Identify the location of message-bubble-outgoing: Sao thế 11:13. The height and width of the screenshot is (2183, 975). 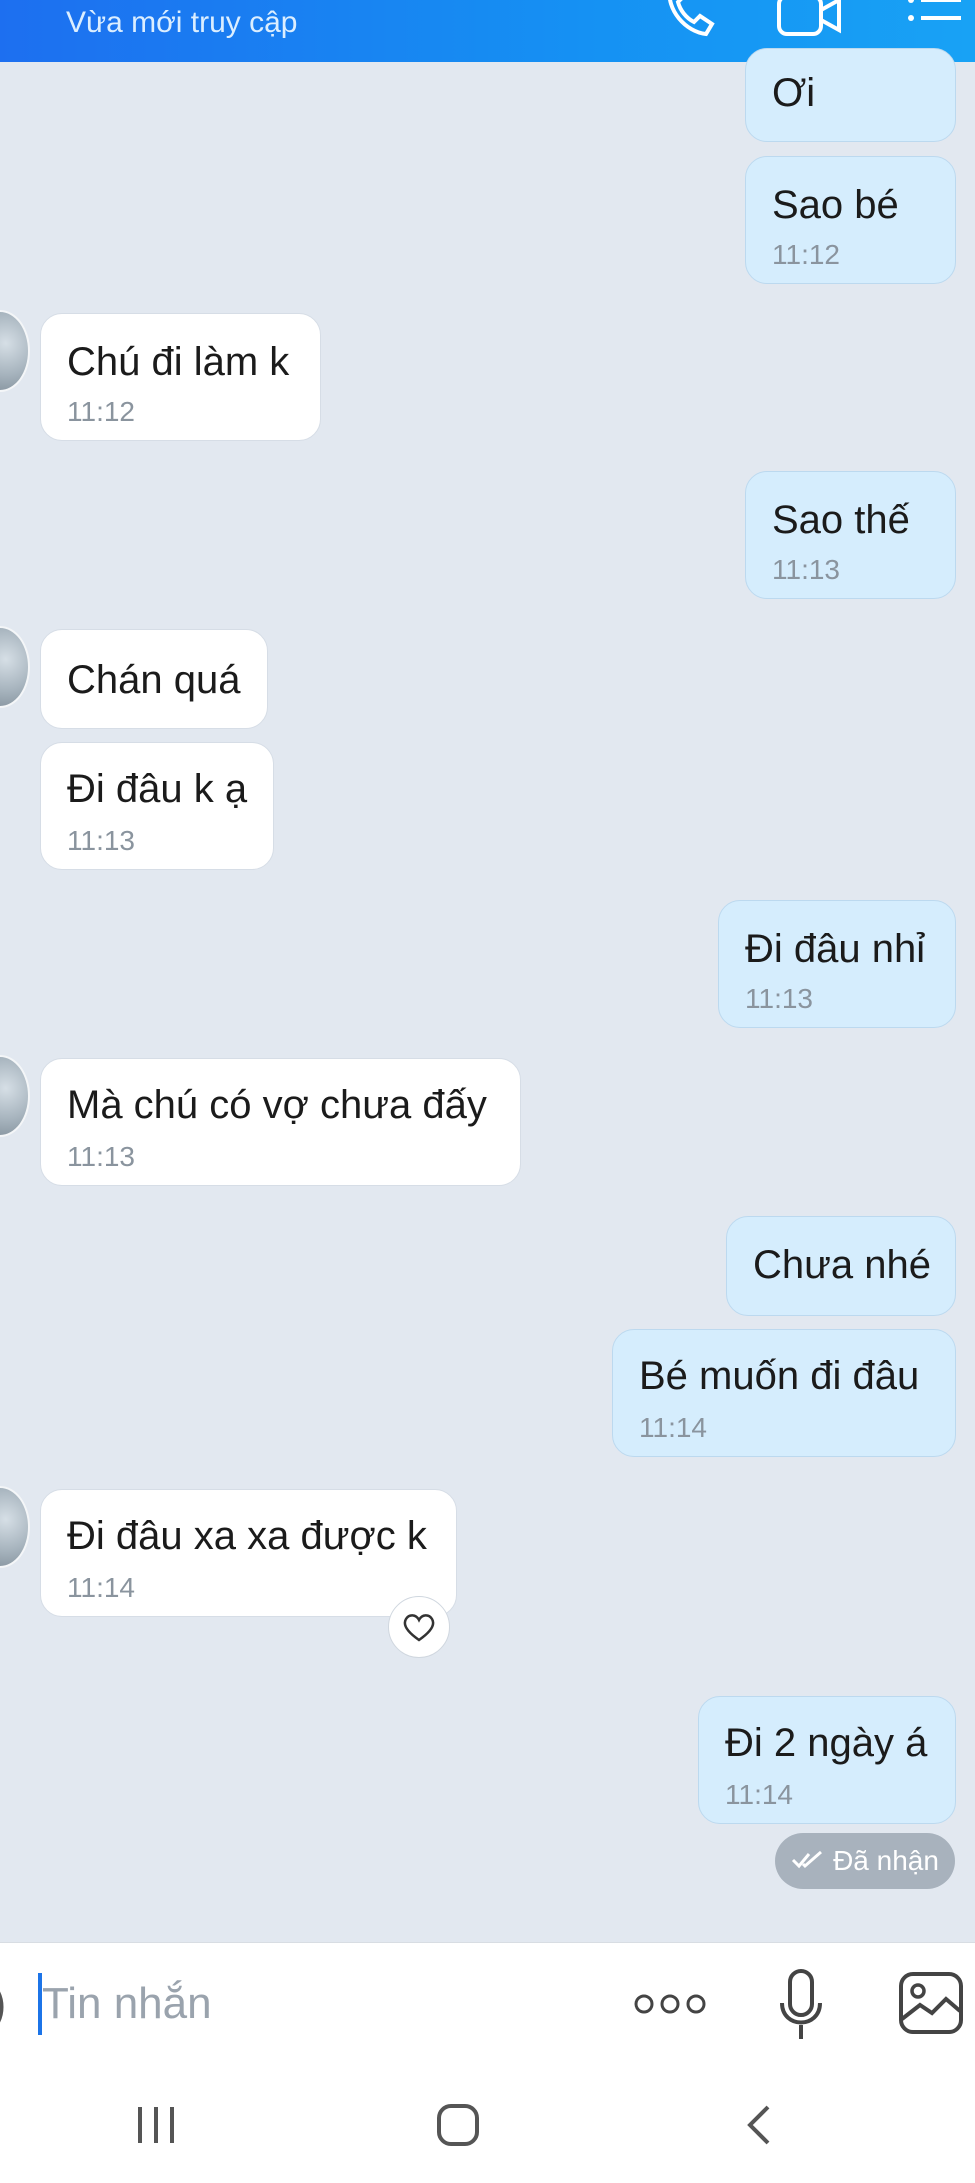
(850, 535).